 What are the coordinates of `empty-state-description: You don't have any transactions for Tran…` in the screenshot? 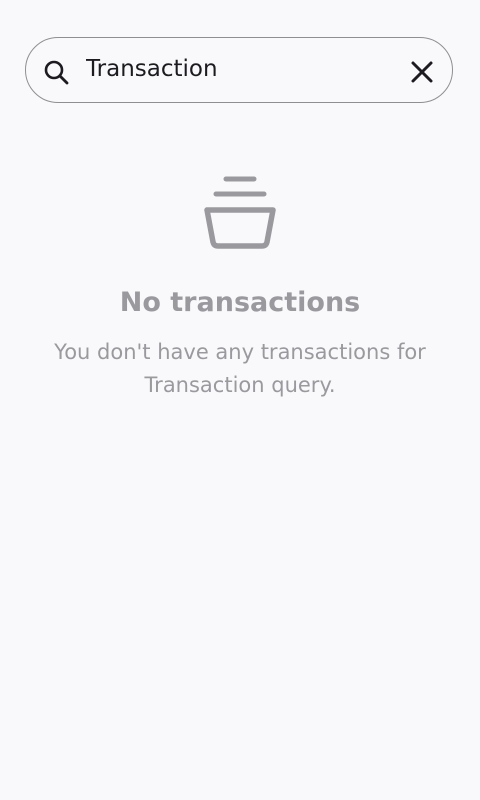 It's located at (240, 368).